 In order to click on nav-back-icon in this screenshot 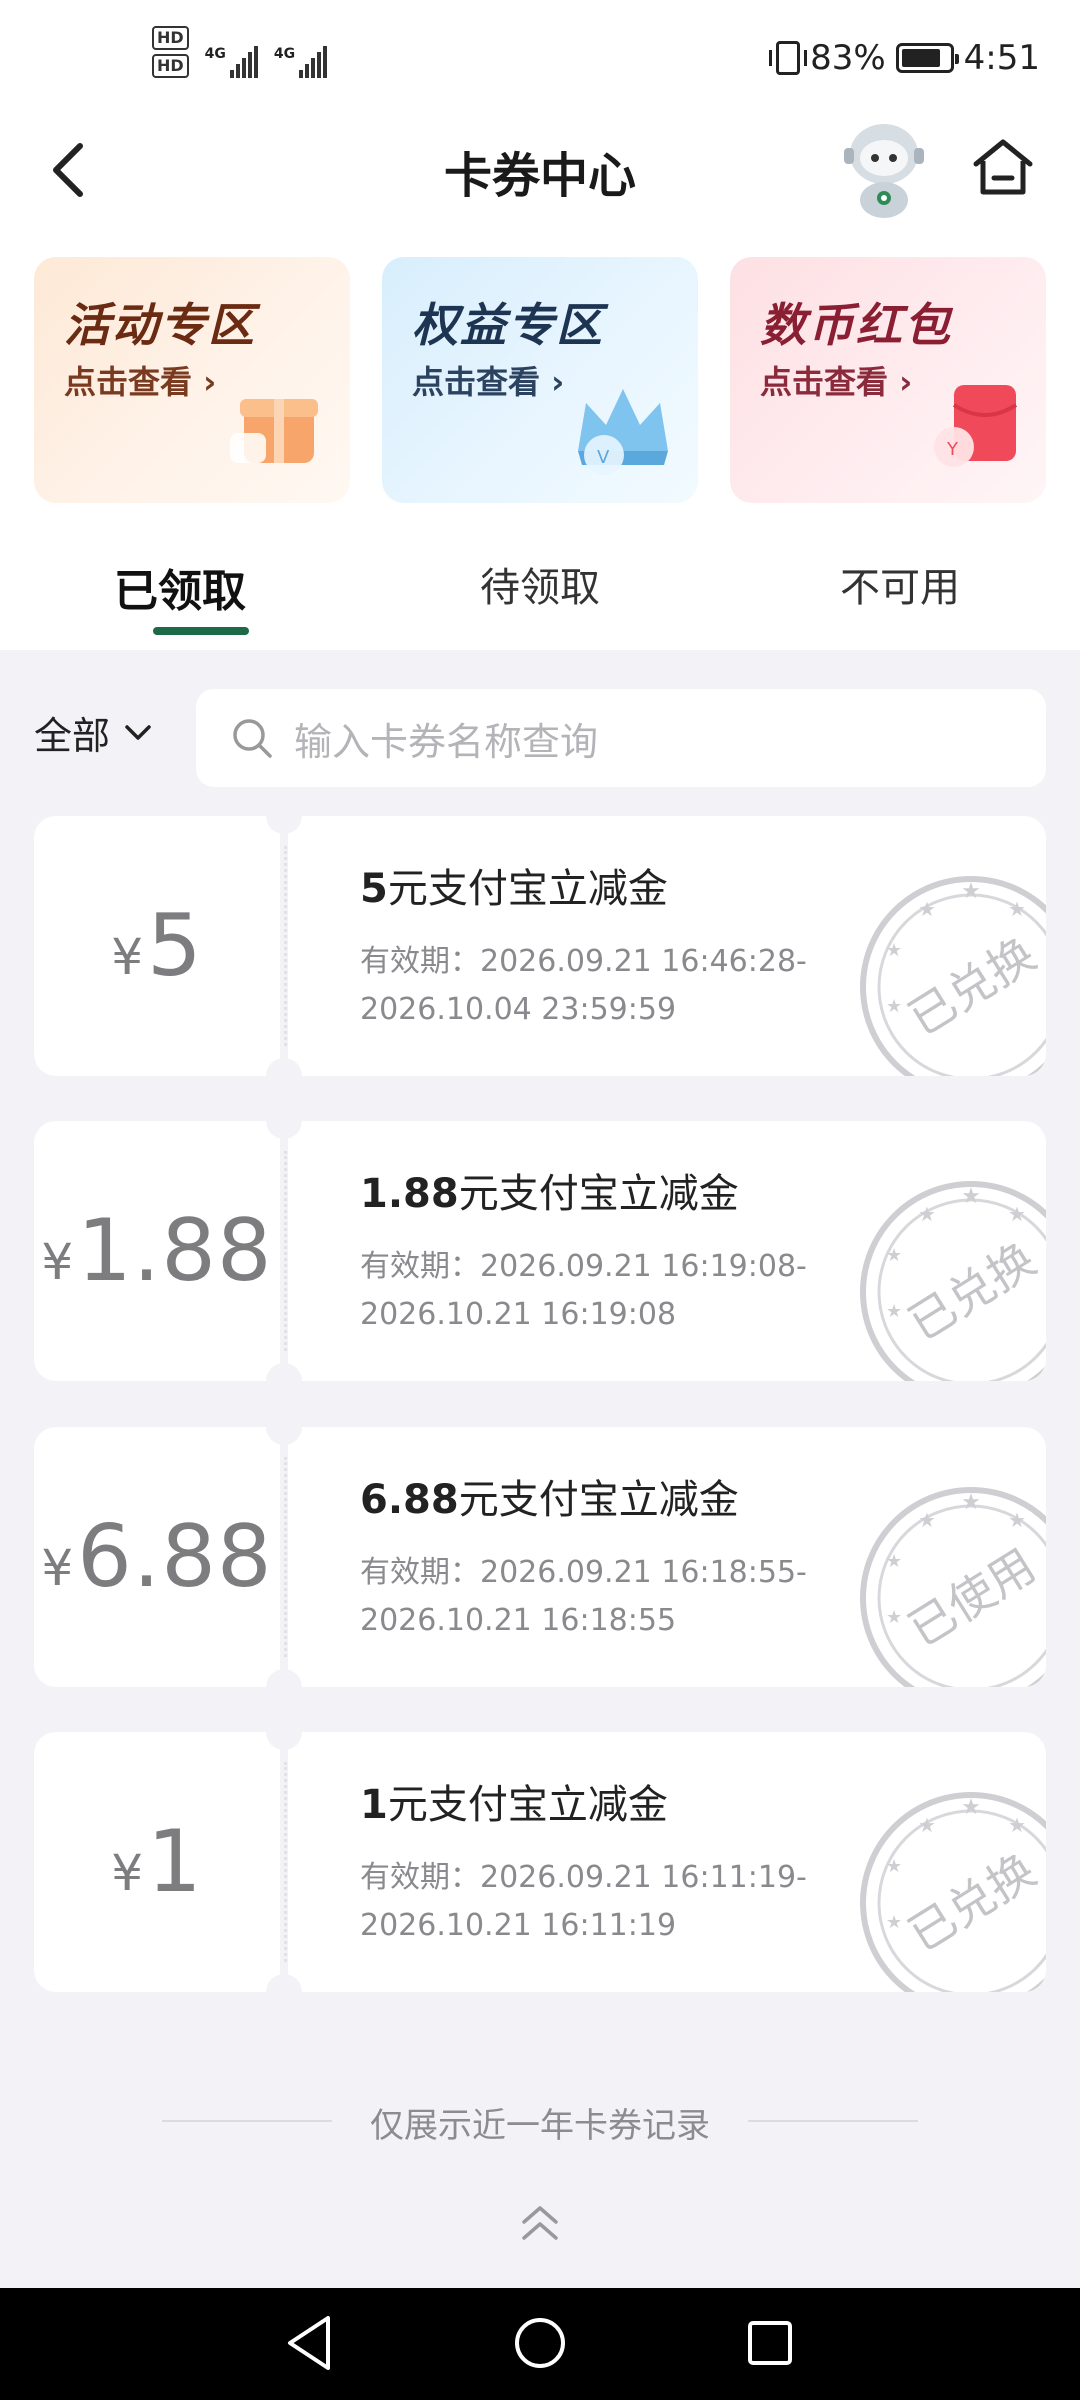, I will do `click(310, 2343)`.